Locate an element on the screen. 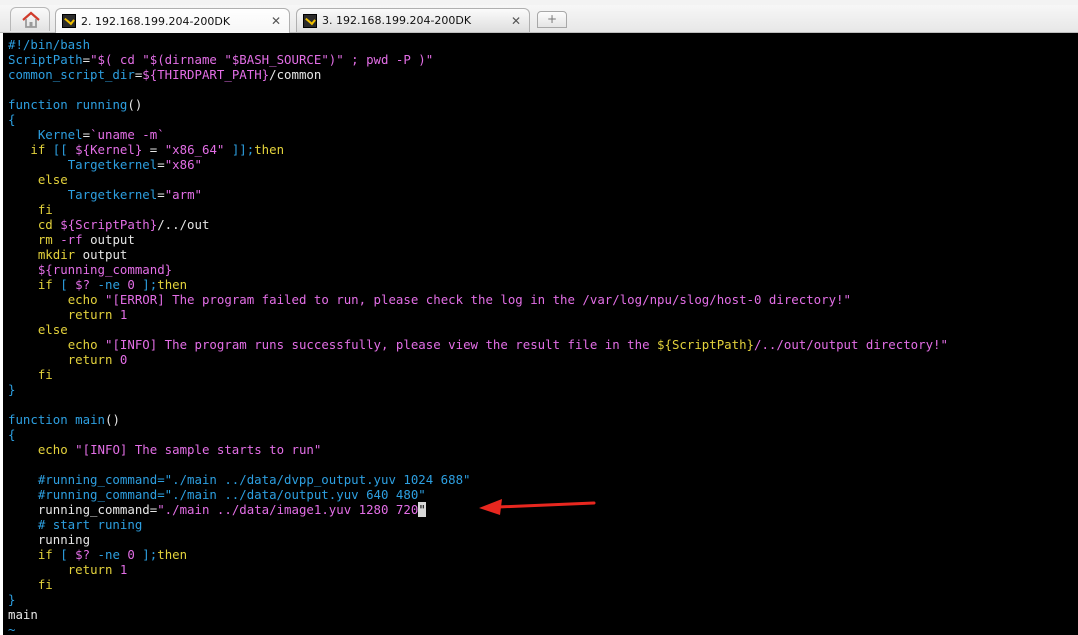  tab-label: 2. 192.168.199.204-200DK is located at coordinates (156, 21).